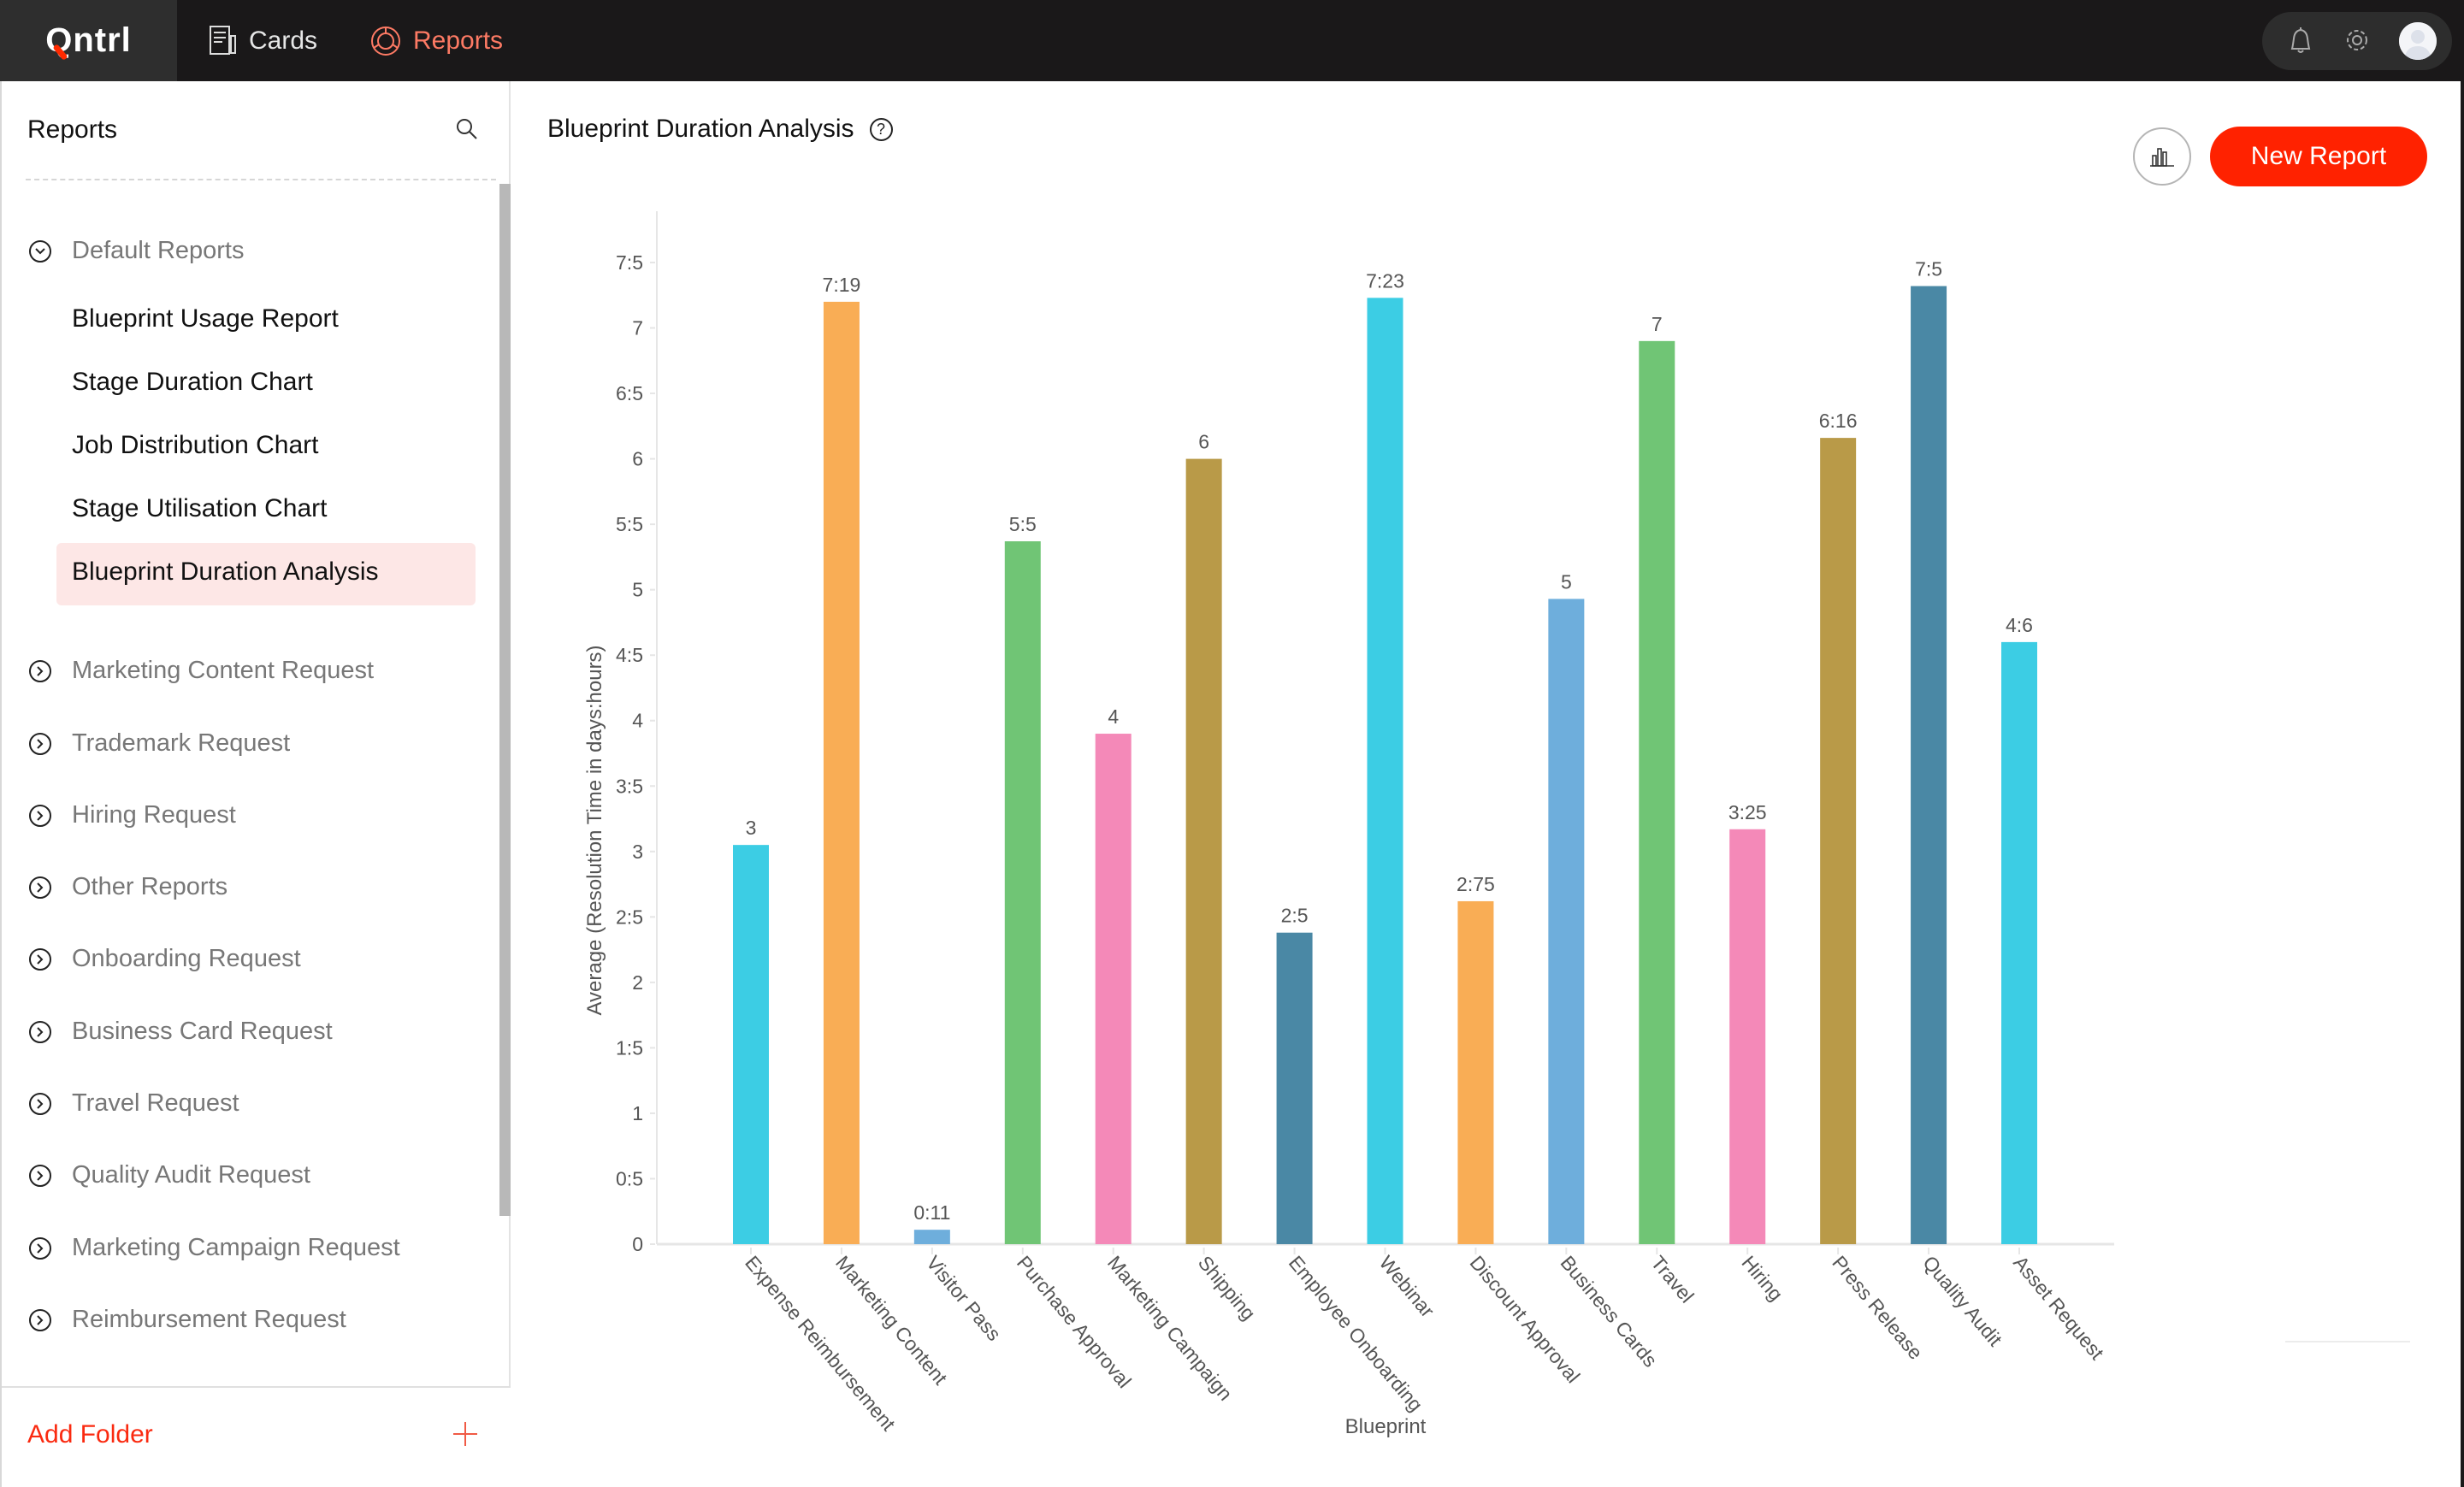  I want to click on x-tick-label: Quality Audit, so click(1962, 1301).